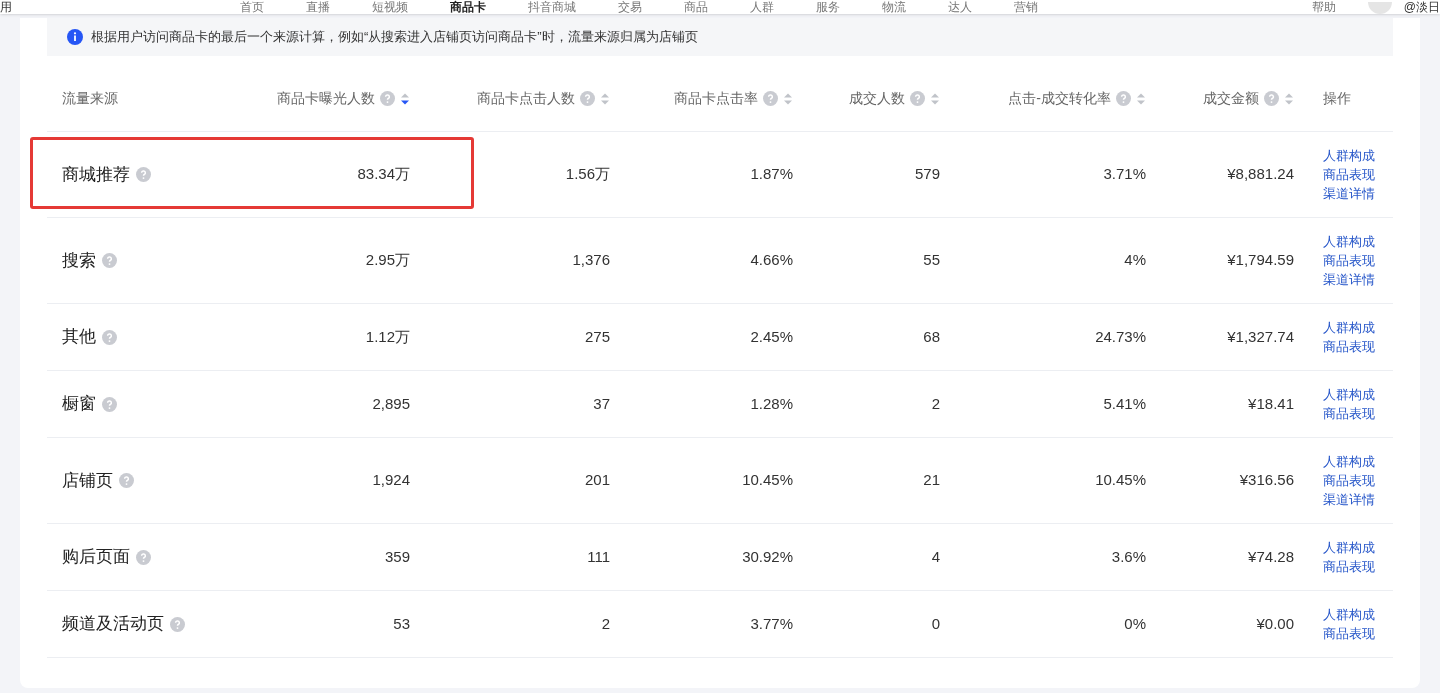  I want to click on table-cell-text: 68, so click(931, 336).